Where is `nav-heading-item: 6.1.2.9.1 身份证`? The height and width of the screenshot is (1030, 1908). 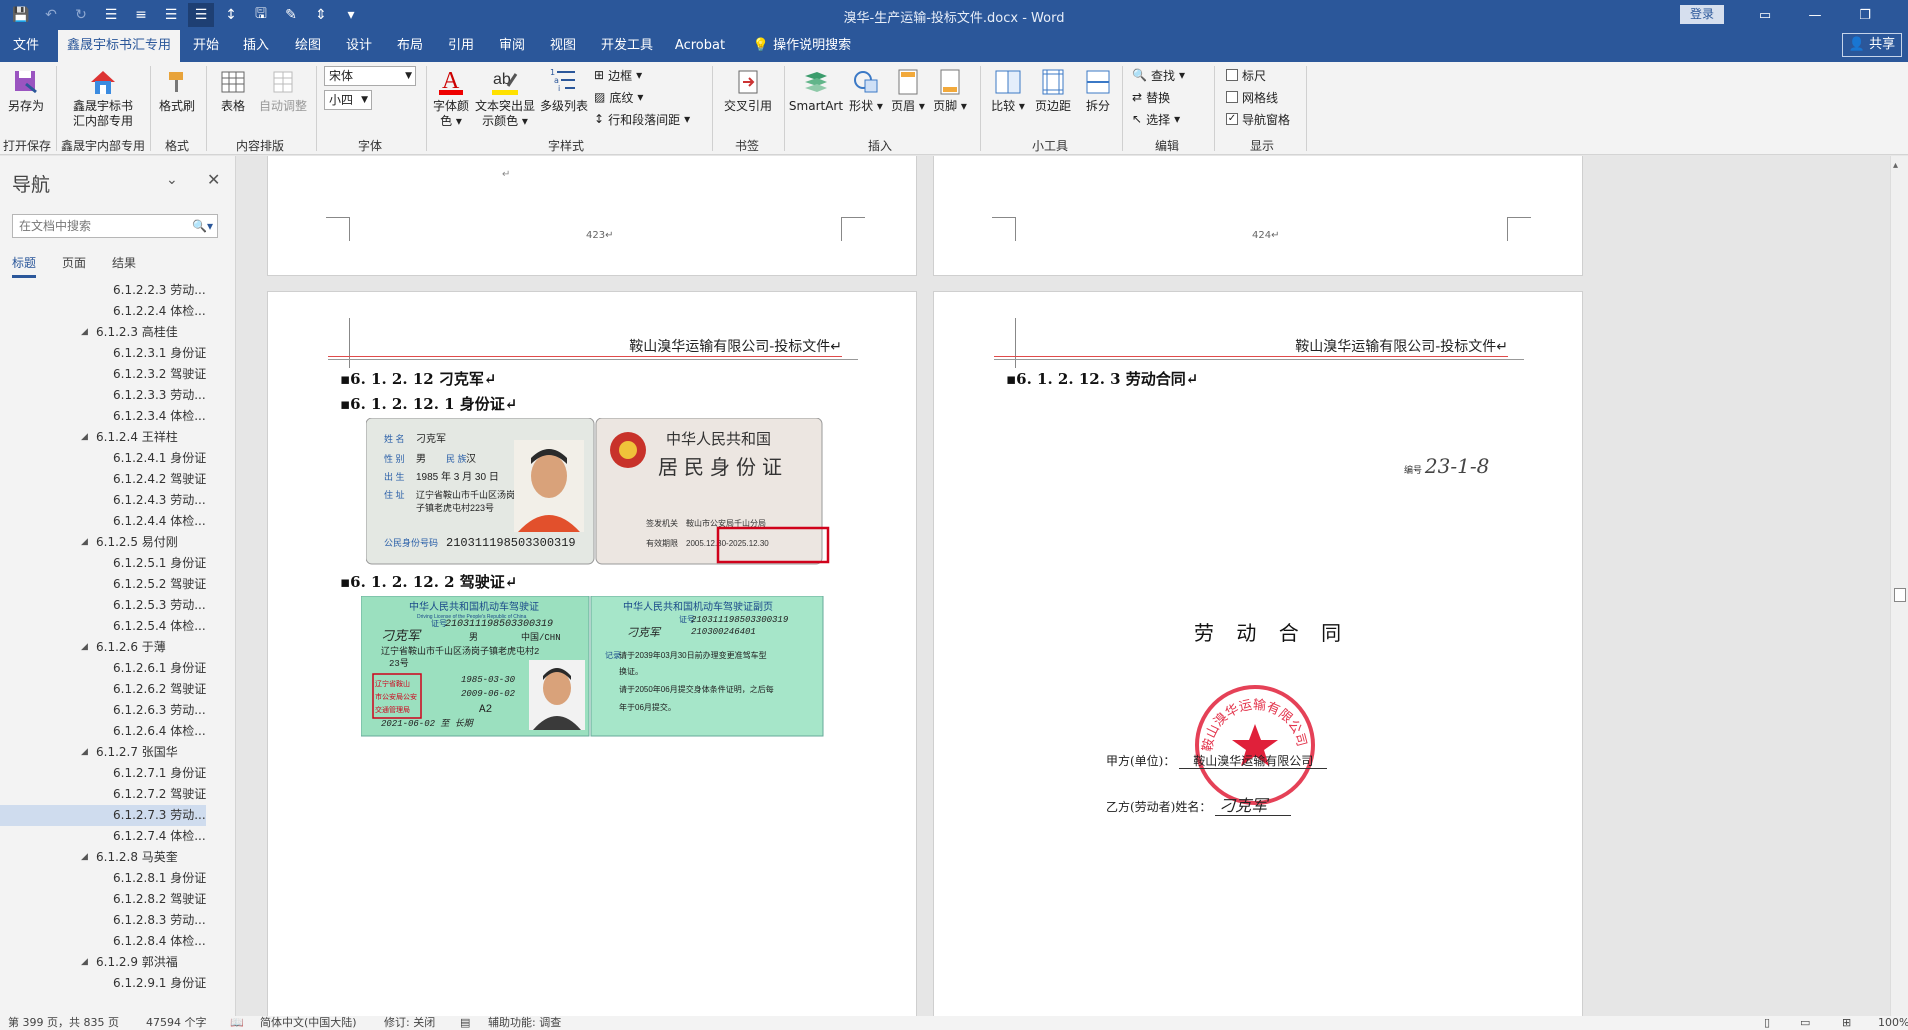
nav-heading-item: 6.1.2.9.1 身份证 is located at coordinates (118, 983).